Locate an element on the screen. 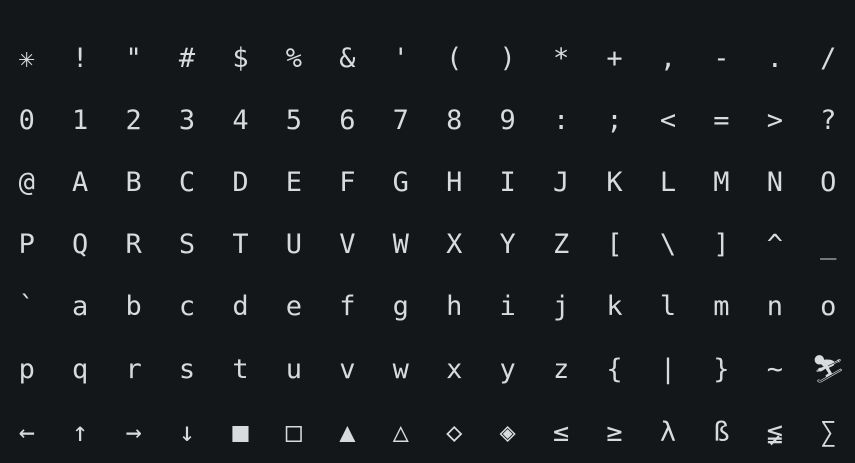 The image size is (855, 463). glyph-cell: 7 is located at coordinates (400, 120).